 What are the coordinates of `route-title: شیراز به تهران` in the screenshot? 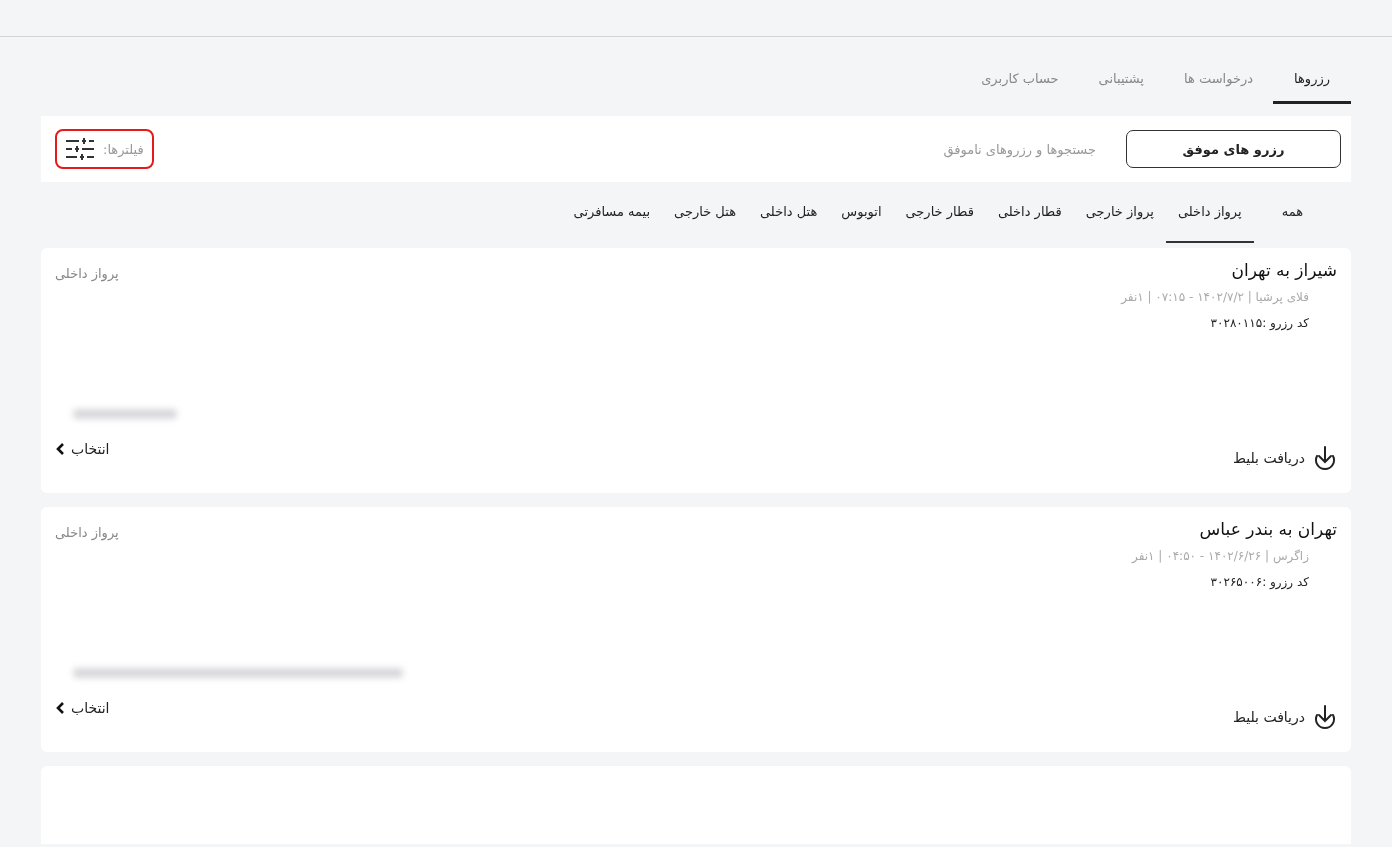 It's located at (1283, 270).